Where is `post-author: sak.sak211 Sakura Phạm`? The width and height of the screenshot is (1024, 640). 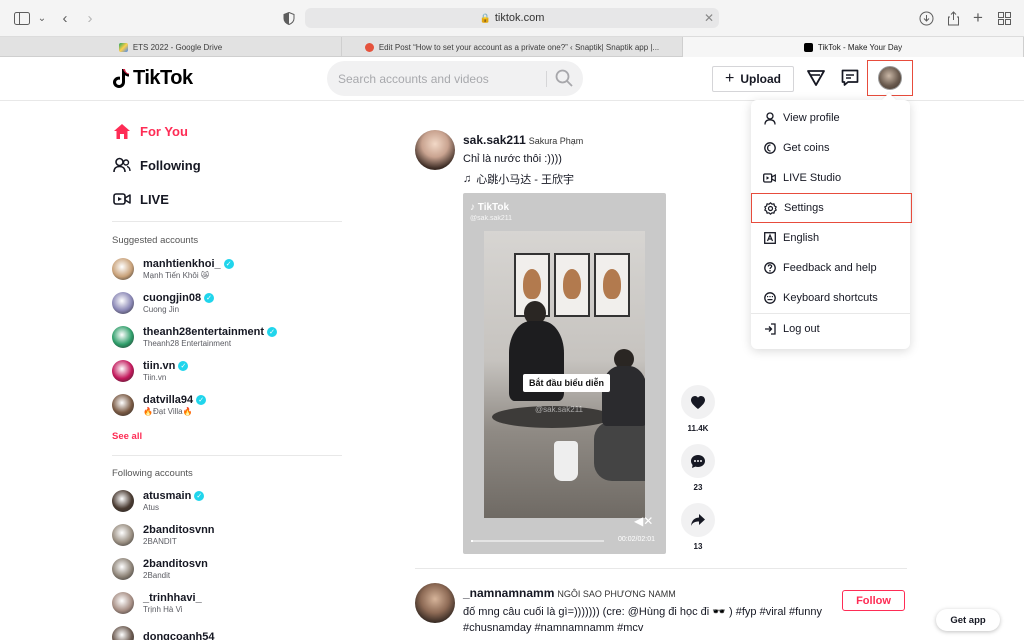 post-author: sak.sak211 Sakura Phạm is located at coordinates (523, 140).